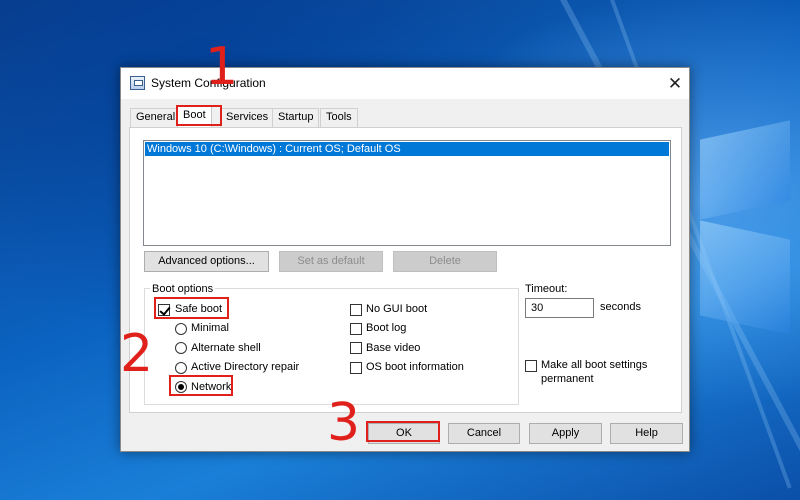 The image size is (800, 500). What do you see at coordinates (183, 289) in the screenshot?
I see `boot-options-label: Boot options` at bounding box center [183, 289].